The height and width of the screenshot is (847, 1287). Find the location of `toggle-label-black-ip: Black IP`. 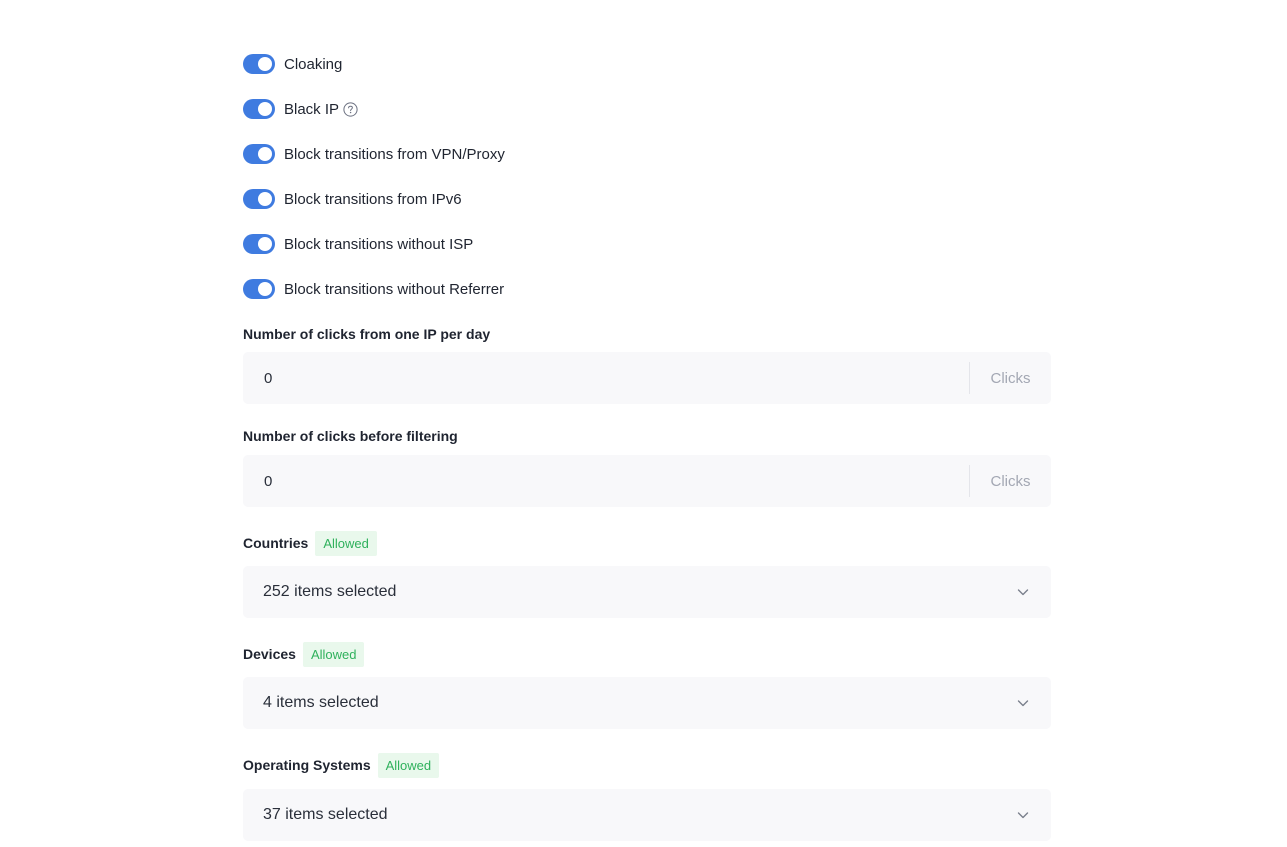

toggle-label-black-ip: Black IP is located at coordinates (312, 109).